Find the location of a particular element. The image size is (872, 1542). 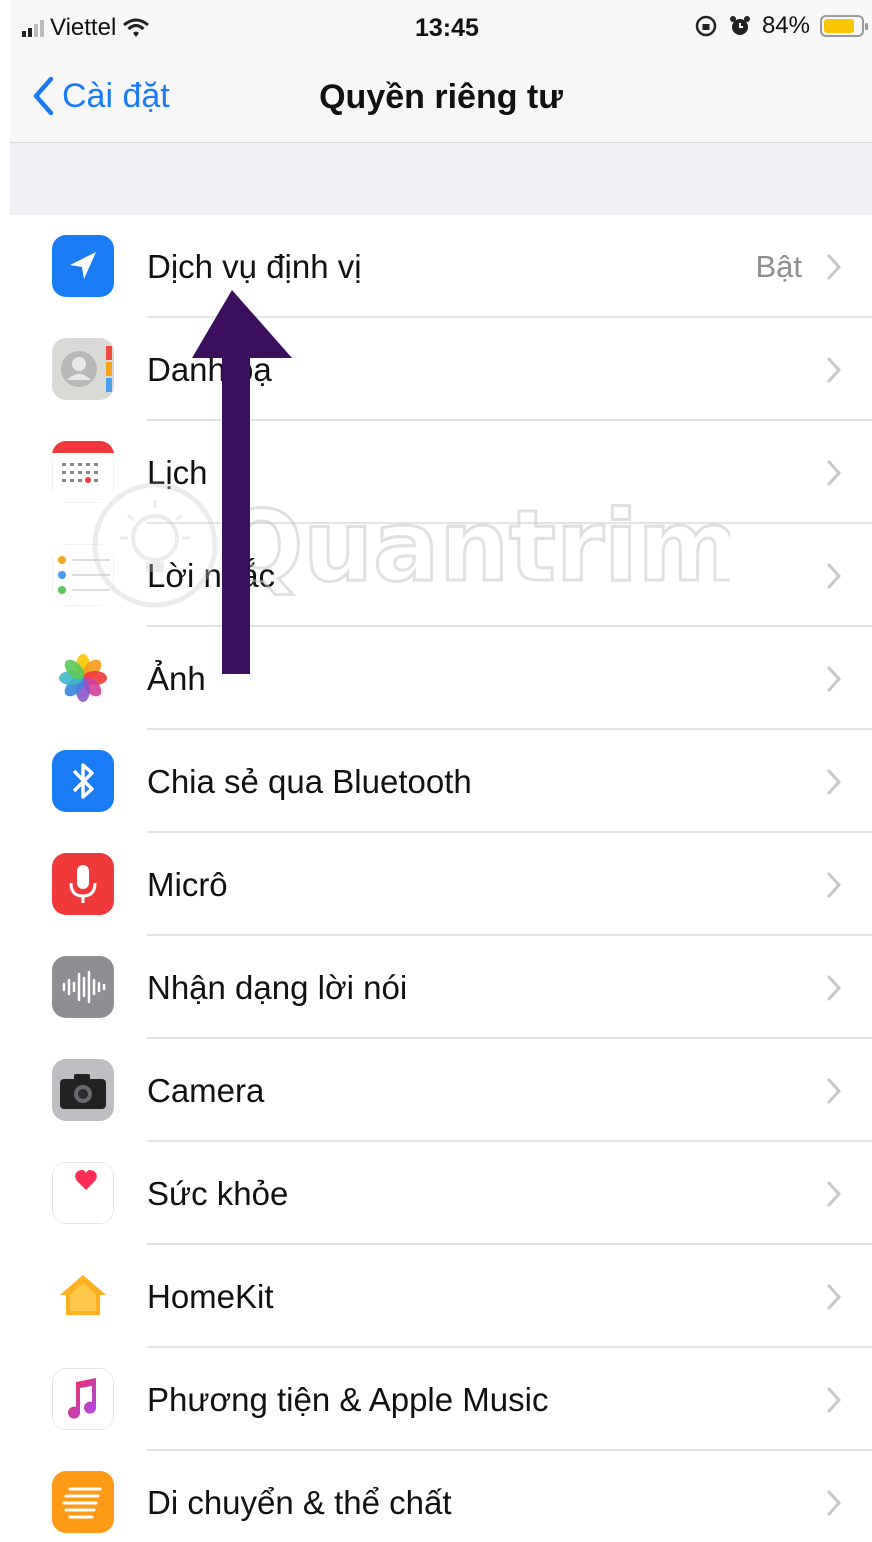

list-item-microphone: Micrô is located at coordinates (441, 884).